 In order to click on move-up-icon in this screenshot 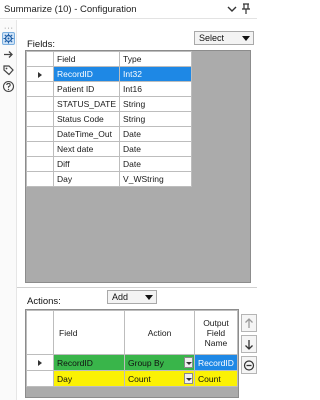, I will do `click(249, 323)`.